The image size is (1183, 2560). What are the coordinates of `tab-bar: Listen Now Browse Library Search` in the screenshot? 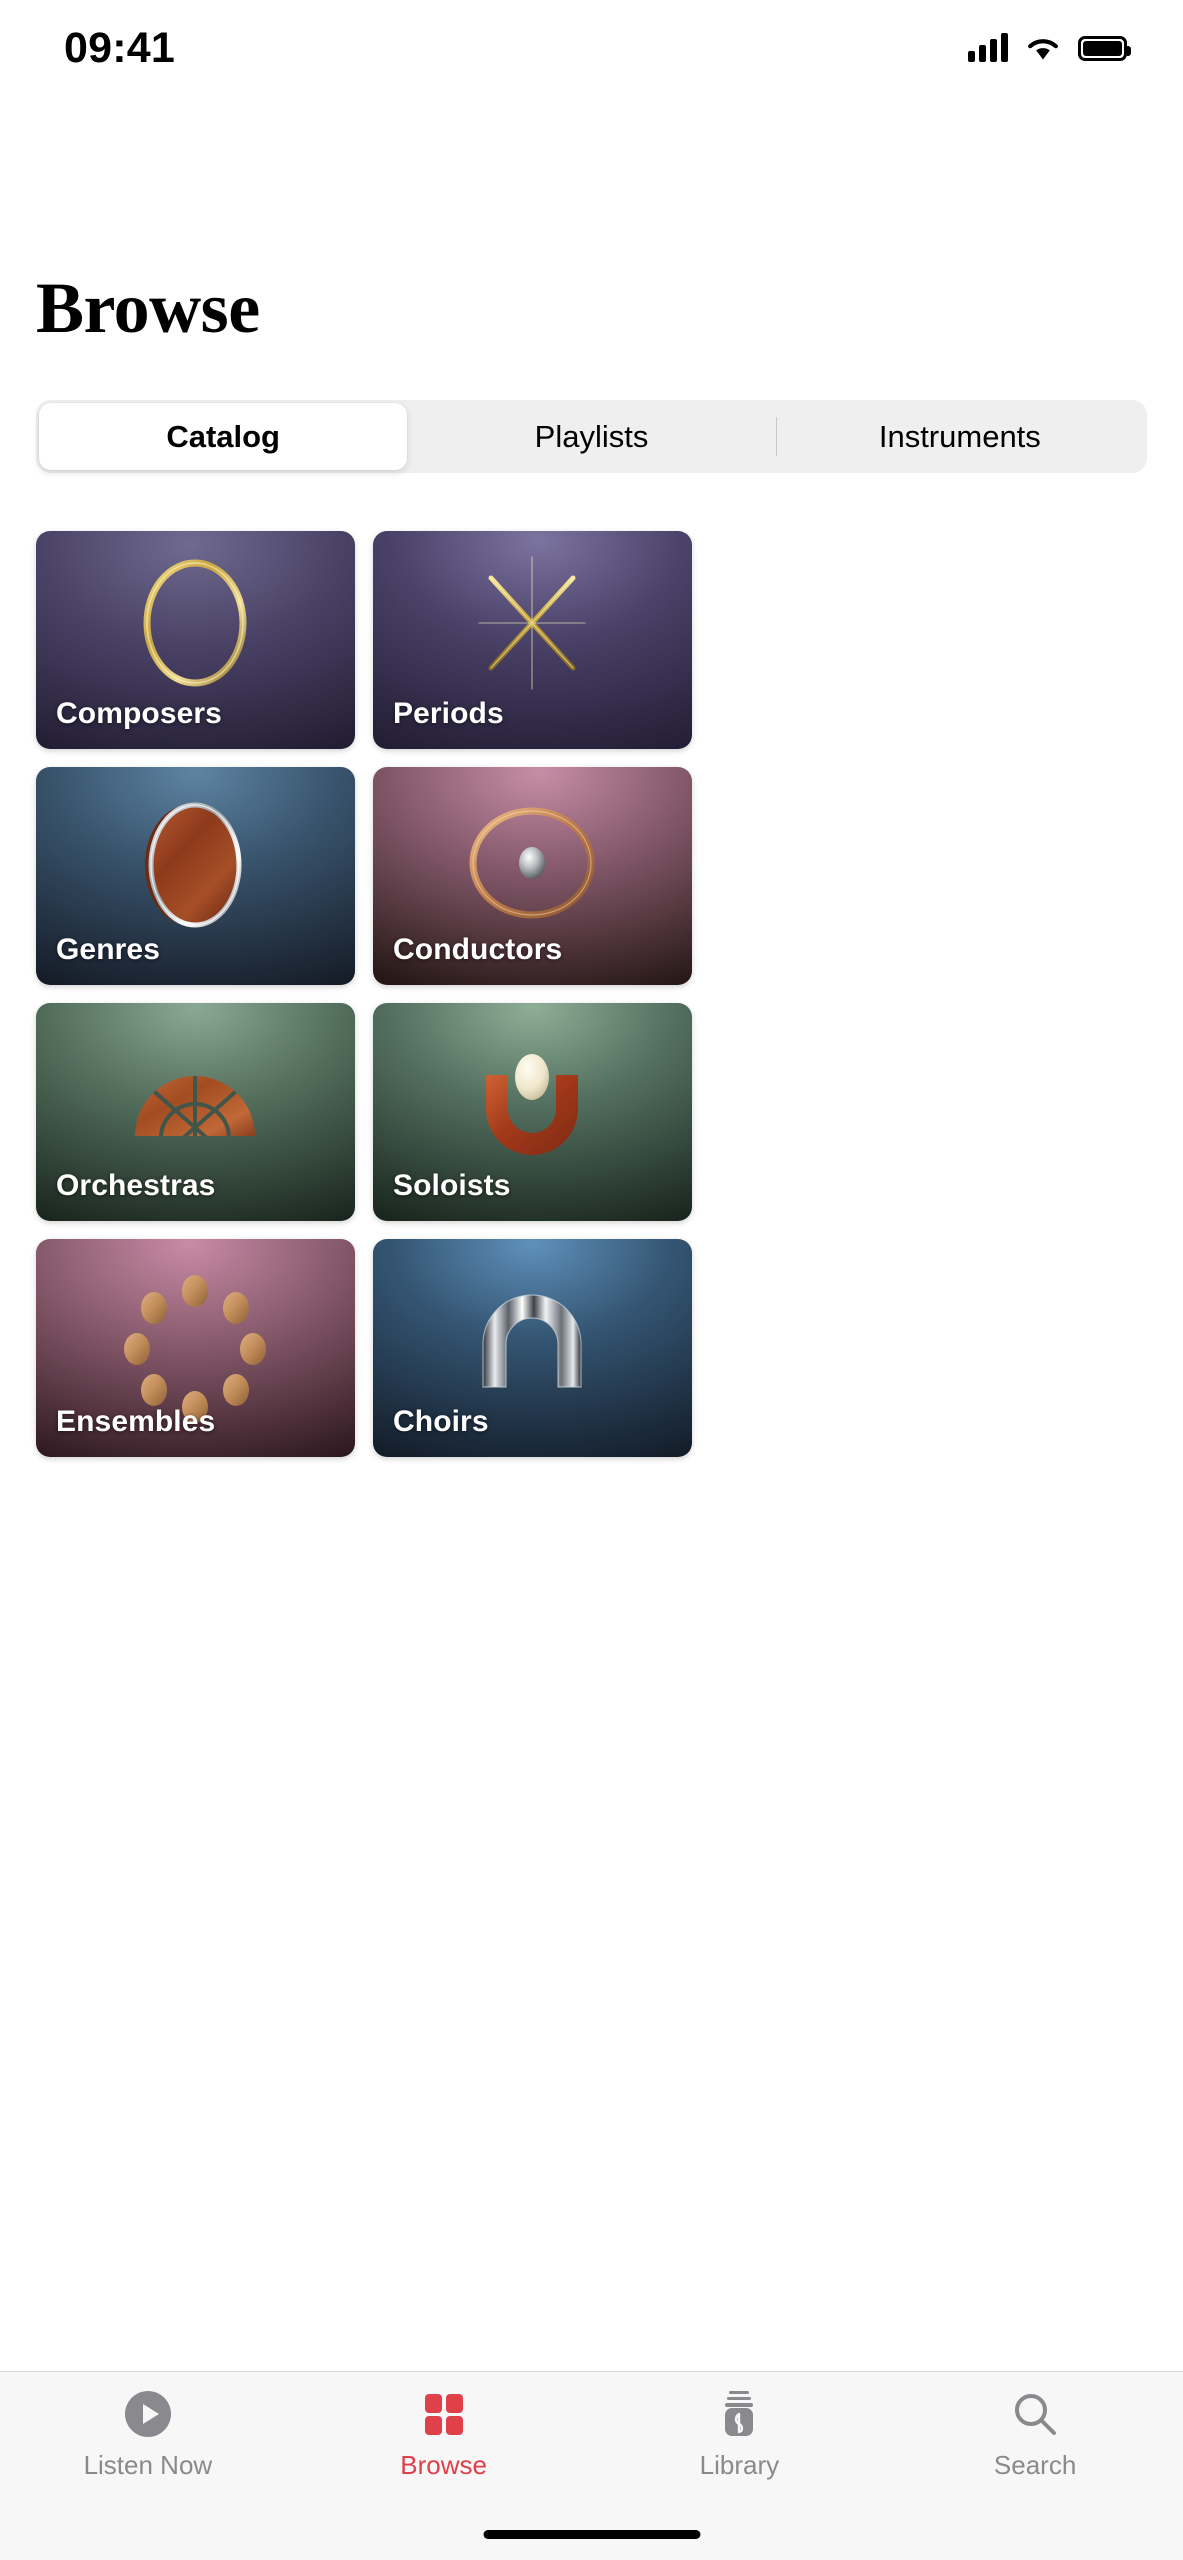 It's located at (591, 2465).